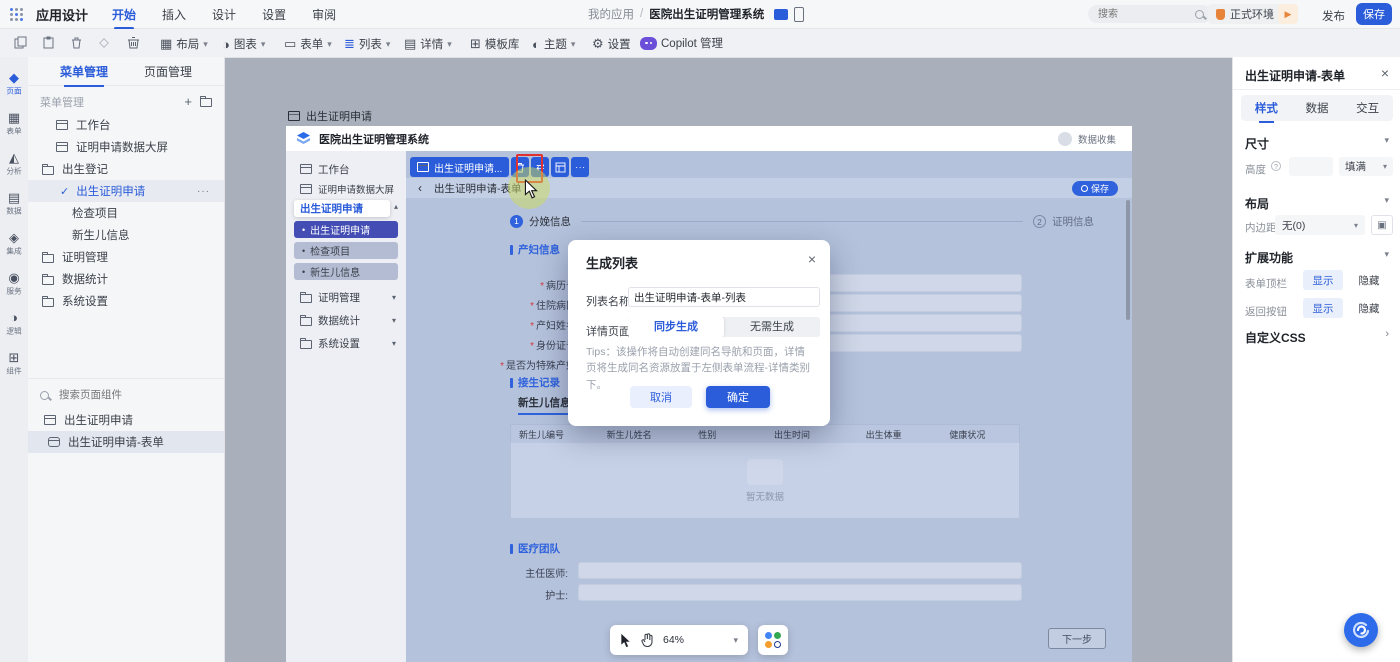 Image resolution: width=1400 pixels, height=662 pixels. What do you see at coordinates (274, 14) in the screenshot?
I see `tab-settings: 设置` at bounding box center [274, 14].